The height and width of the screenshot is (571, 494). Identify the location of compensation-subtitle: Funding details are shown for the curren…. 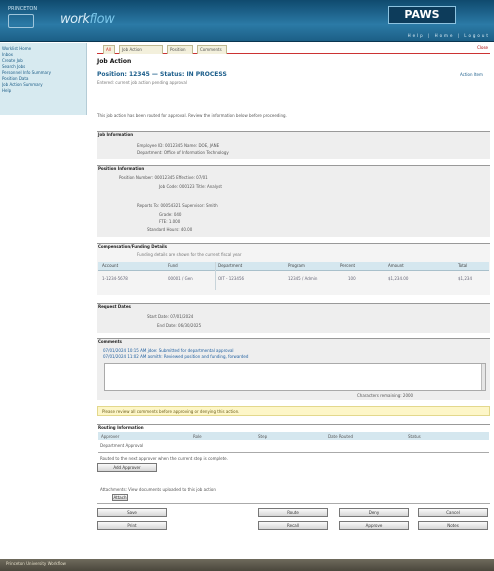
(189, 254).